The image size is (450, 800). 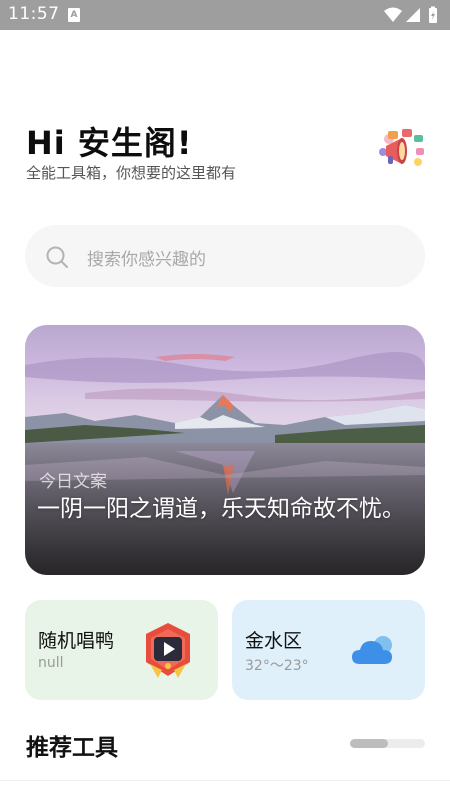 I want to click on divider, so click(x=225, y=780).